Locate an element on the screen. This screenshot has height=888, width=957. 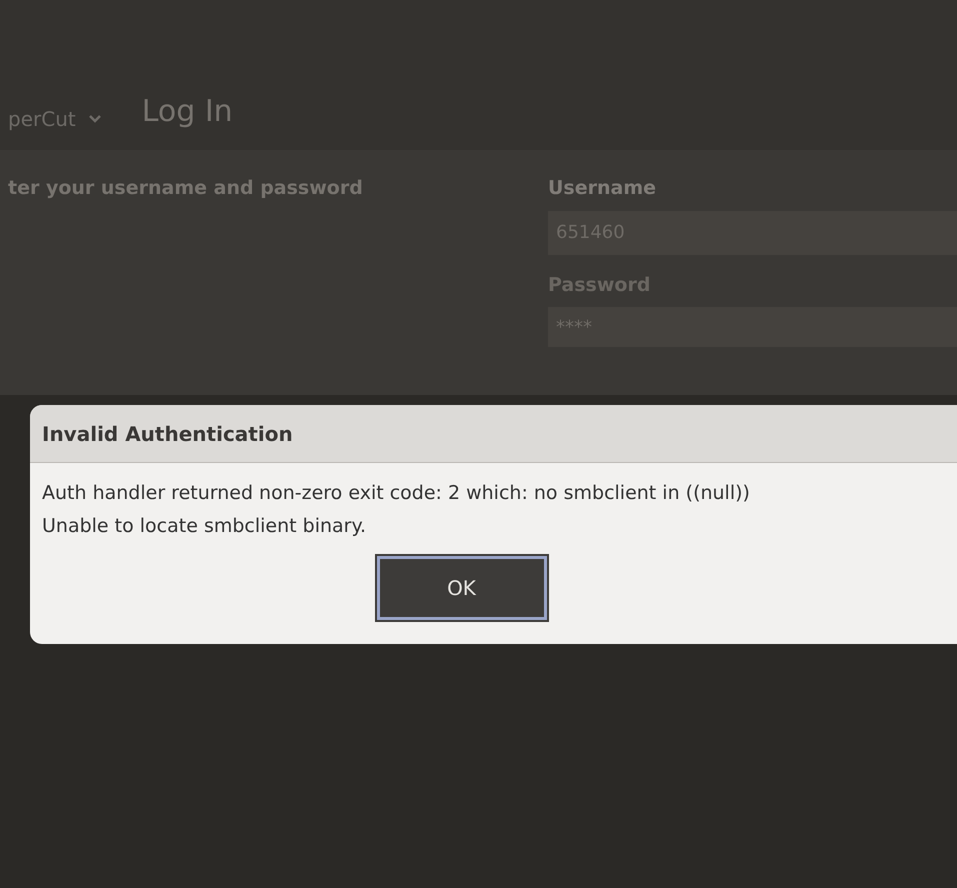
ok-button: OK is located at coordinates (461, 588).